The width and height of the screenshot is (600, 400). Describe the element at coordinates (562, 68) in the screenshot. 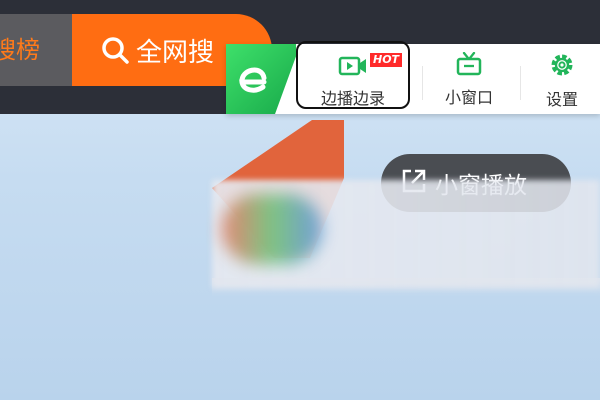

I see `gear-icon` at that location.